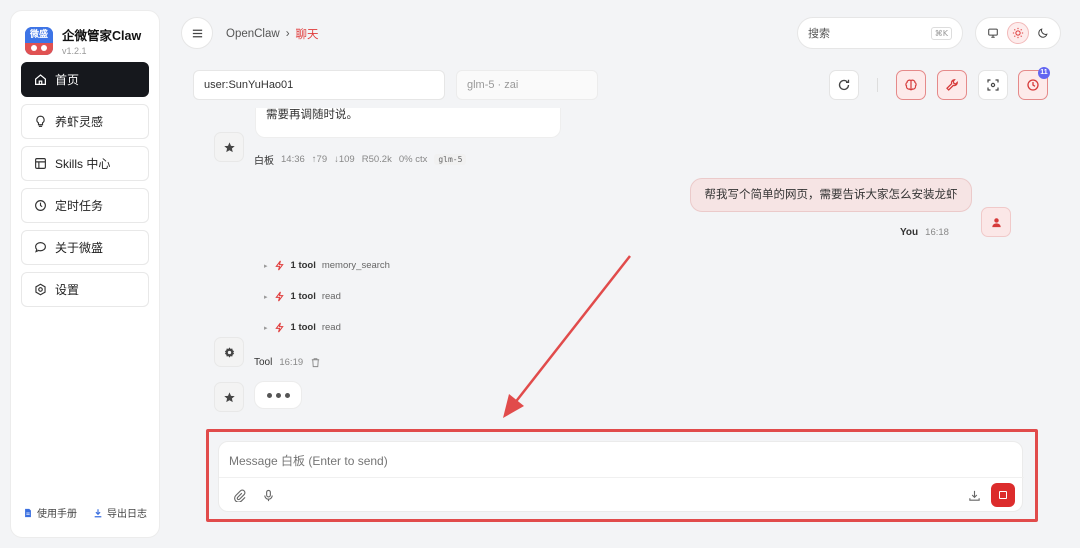 This screenshot has height=548, width=1080. I want to click on sidebar-item-about: 关于微盛, so click(85, 247).